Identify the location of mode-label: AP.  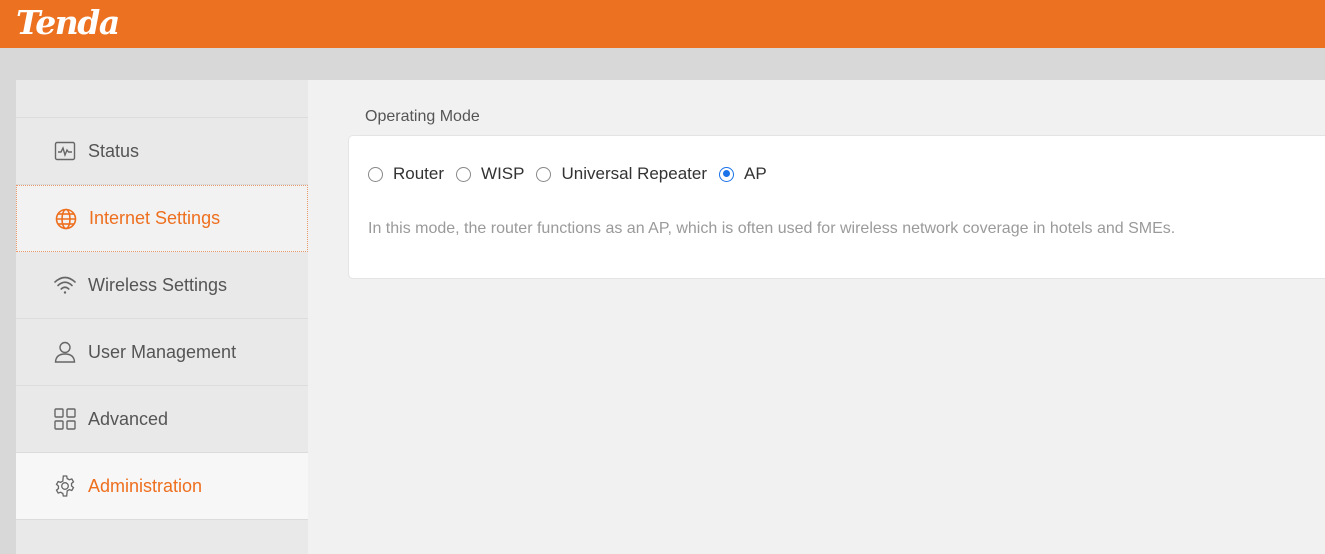
(755, 173).